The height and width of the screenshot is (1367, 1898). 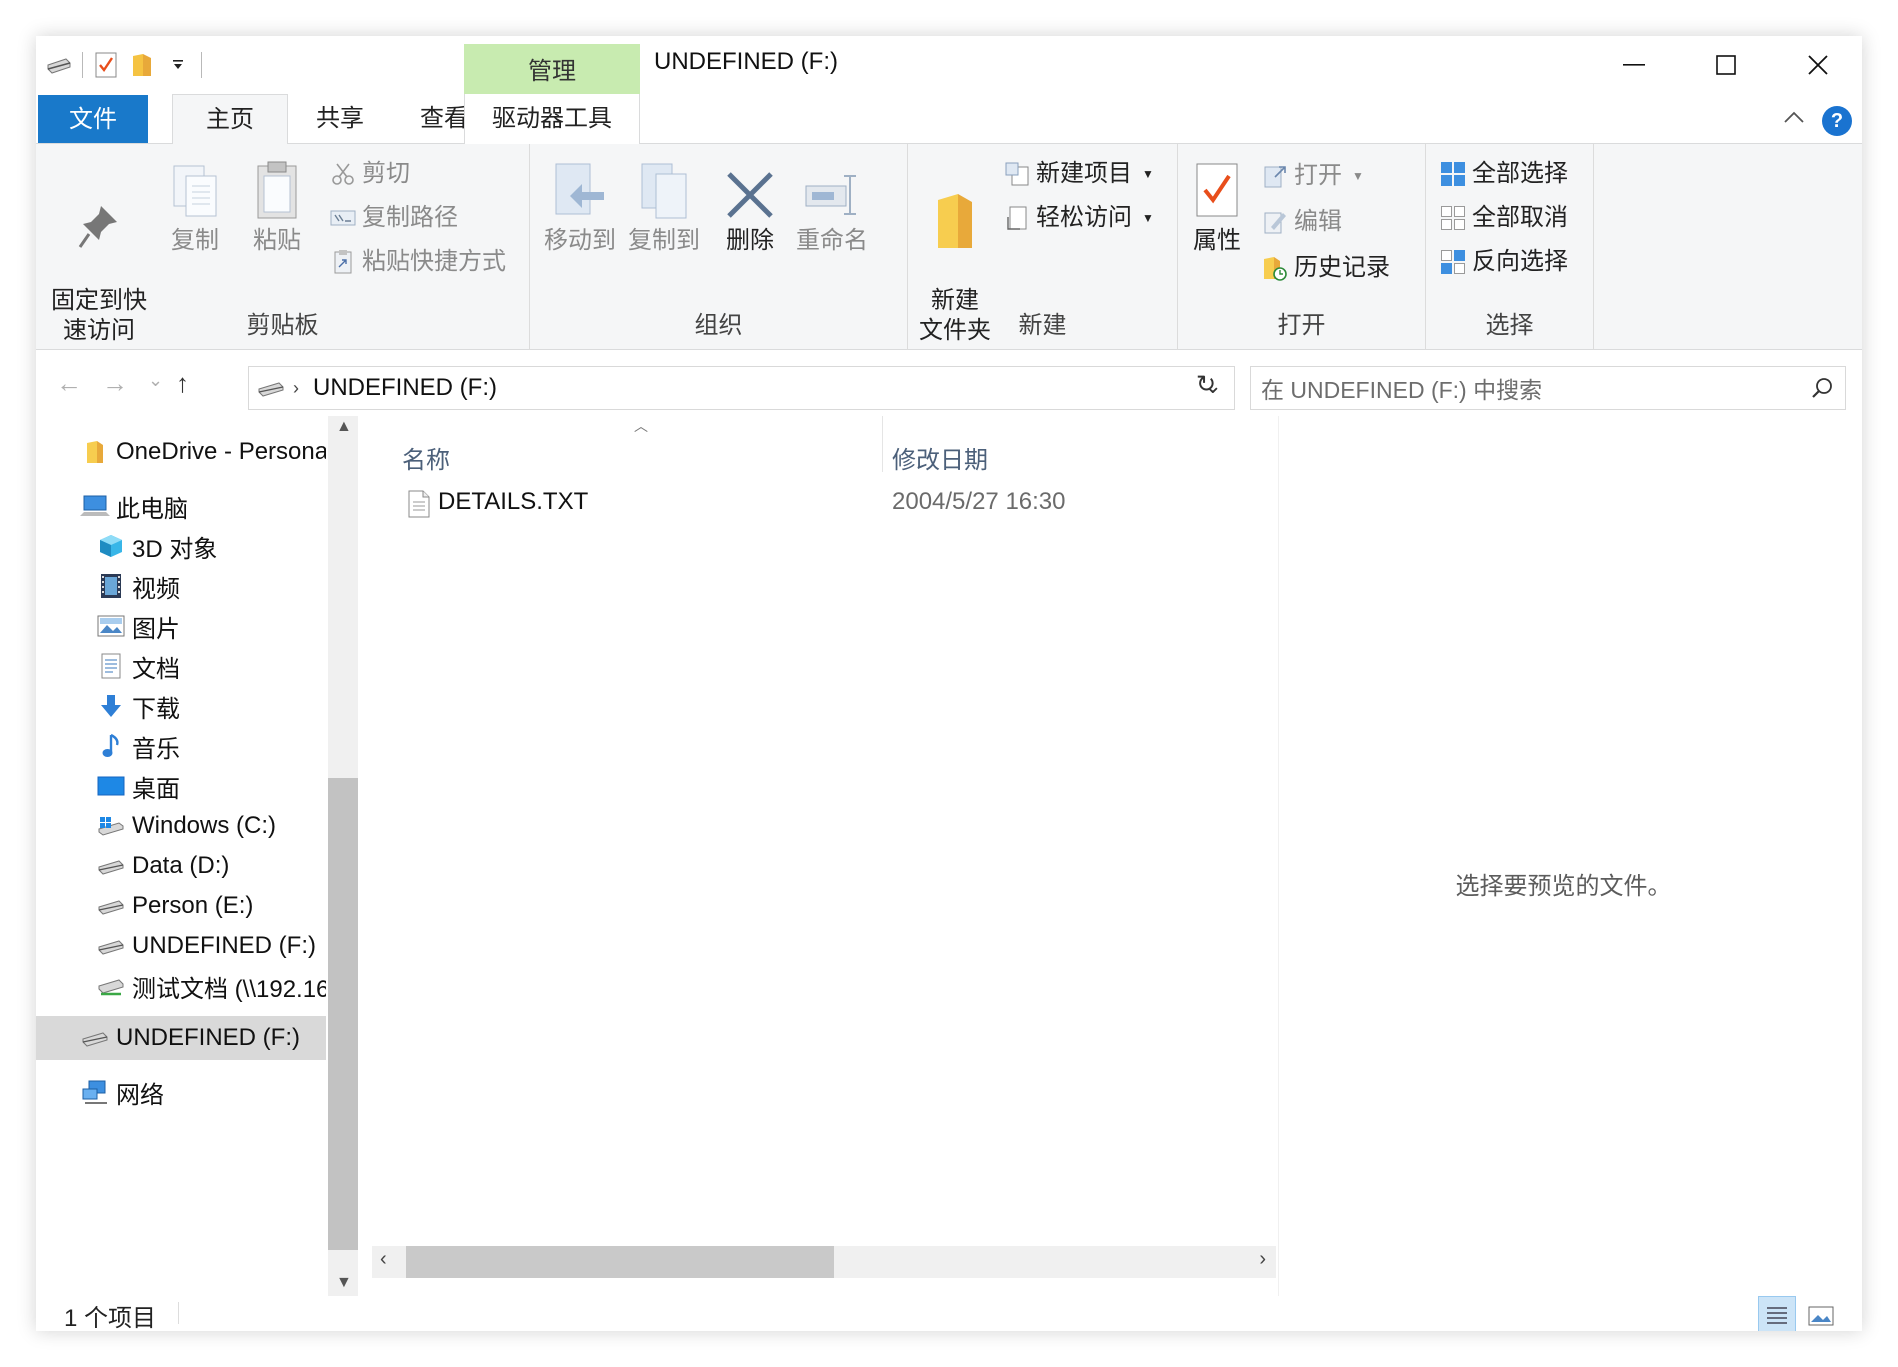 I want to click on large-icons-view-button, so click(x=1821, y=1313).